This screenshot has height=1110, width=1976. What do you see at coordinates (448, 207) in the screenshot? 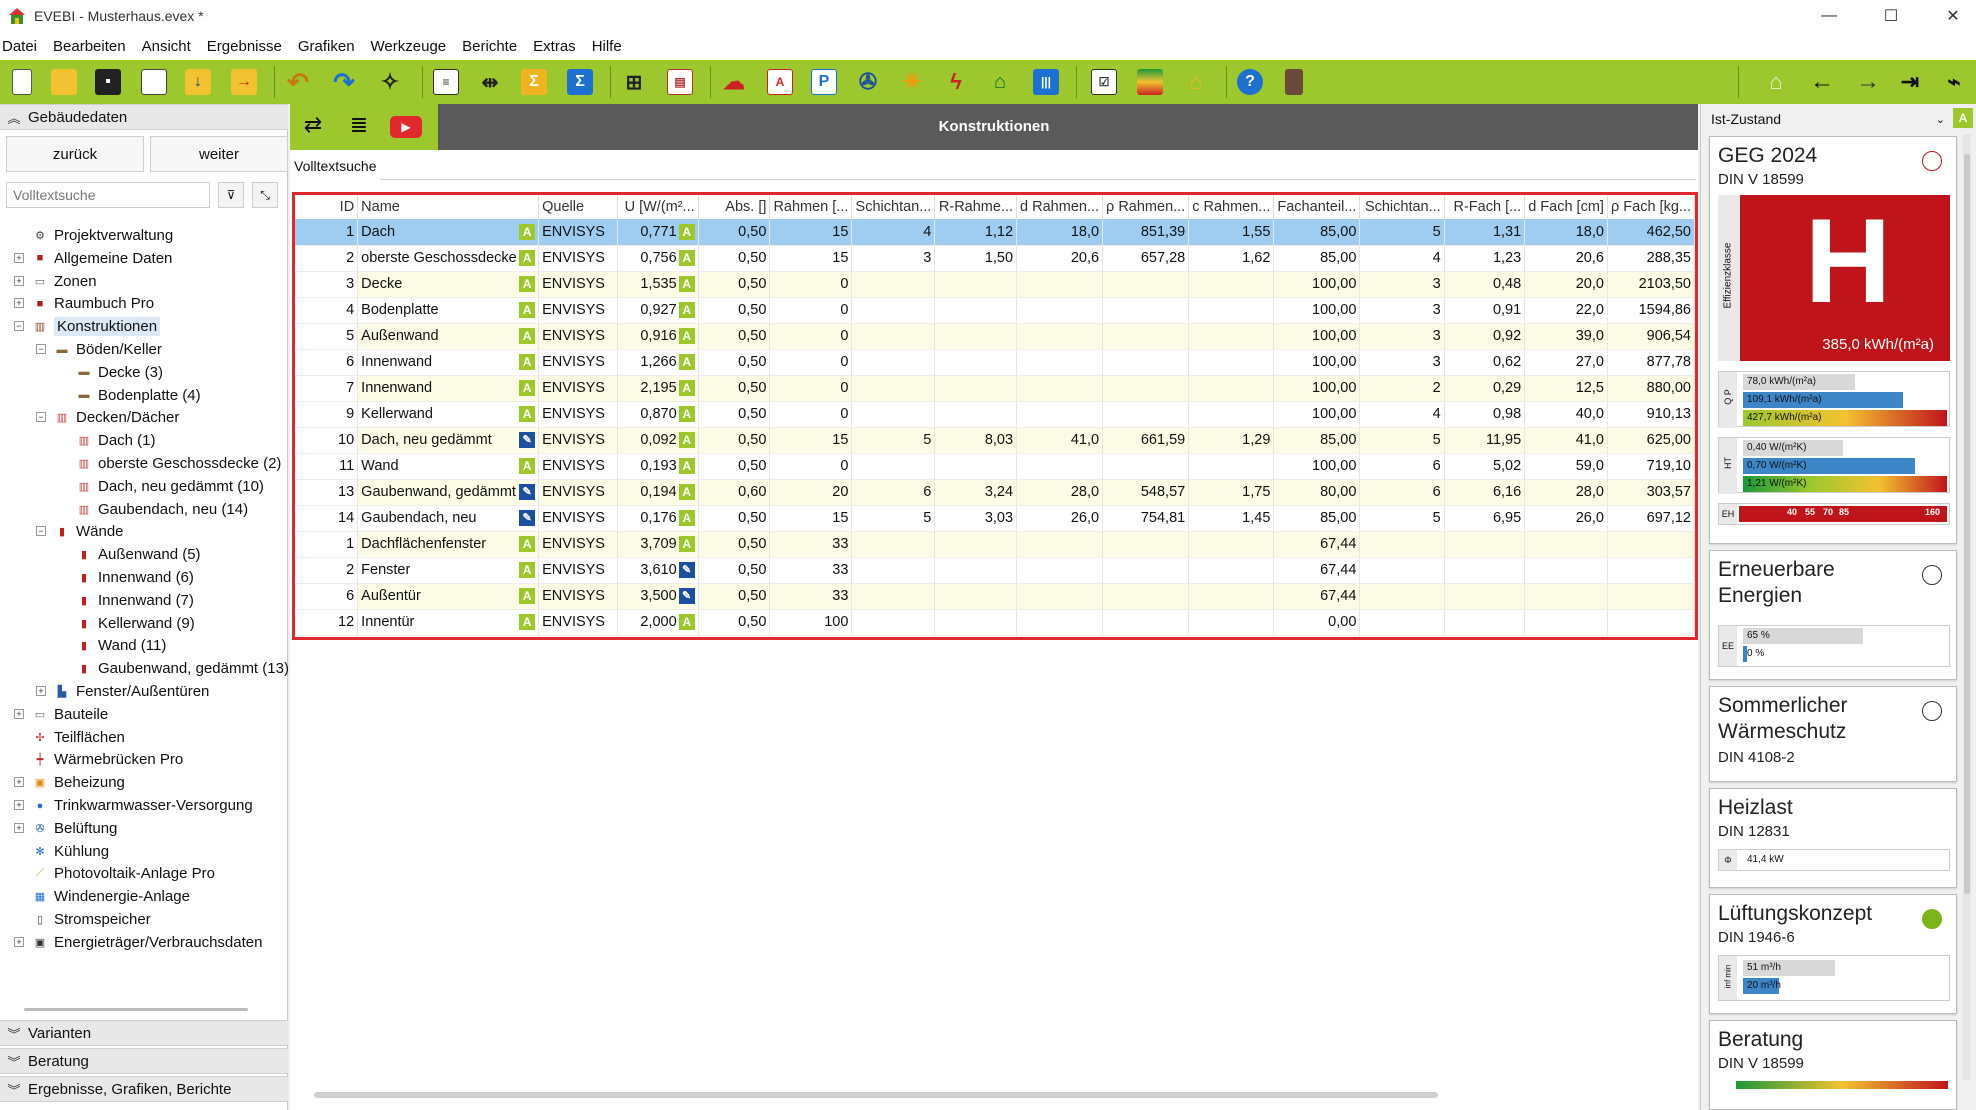
I see `column-header: Name` at bounding box center [448, 207].